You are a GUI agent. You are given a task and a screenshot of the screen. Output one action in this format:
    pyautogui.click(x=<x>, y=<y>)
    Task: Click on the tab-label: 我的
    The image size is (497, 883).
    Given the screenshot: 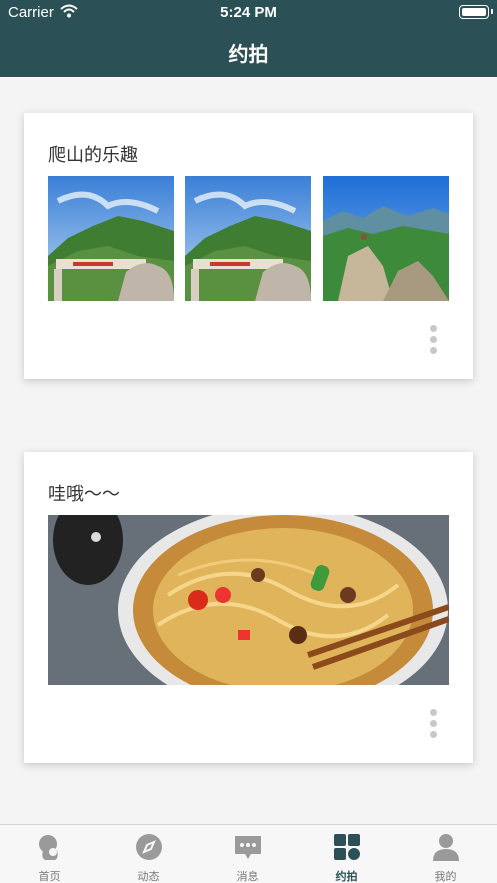 What is the action you would take?
    pyautogui.click(x=445, y=876)
    